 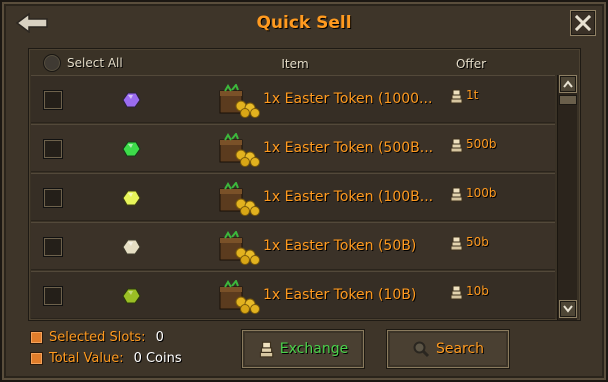 I want to click on window-title: Quick Sell, so click(x=304, y=23).